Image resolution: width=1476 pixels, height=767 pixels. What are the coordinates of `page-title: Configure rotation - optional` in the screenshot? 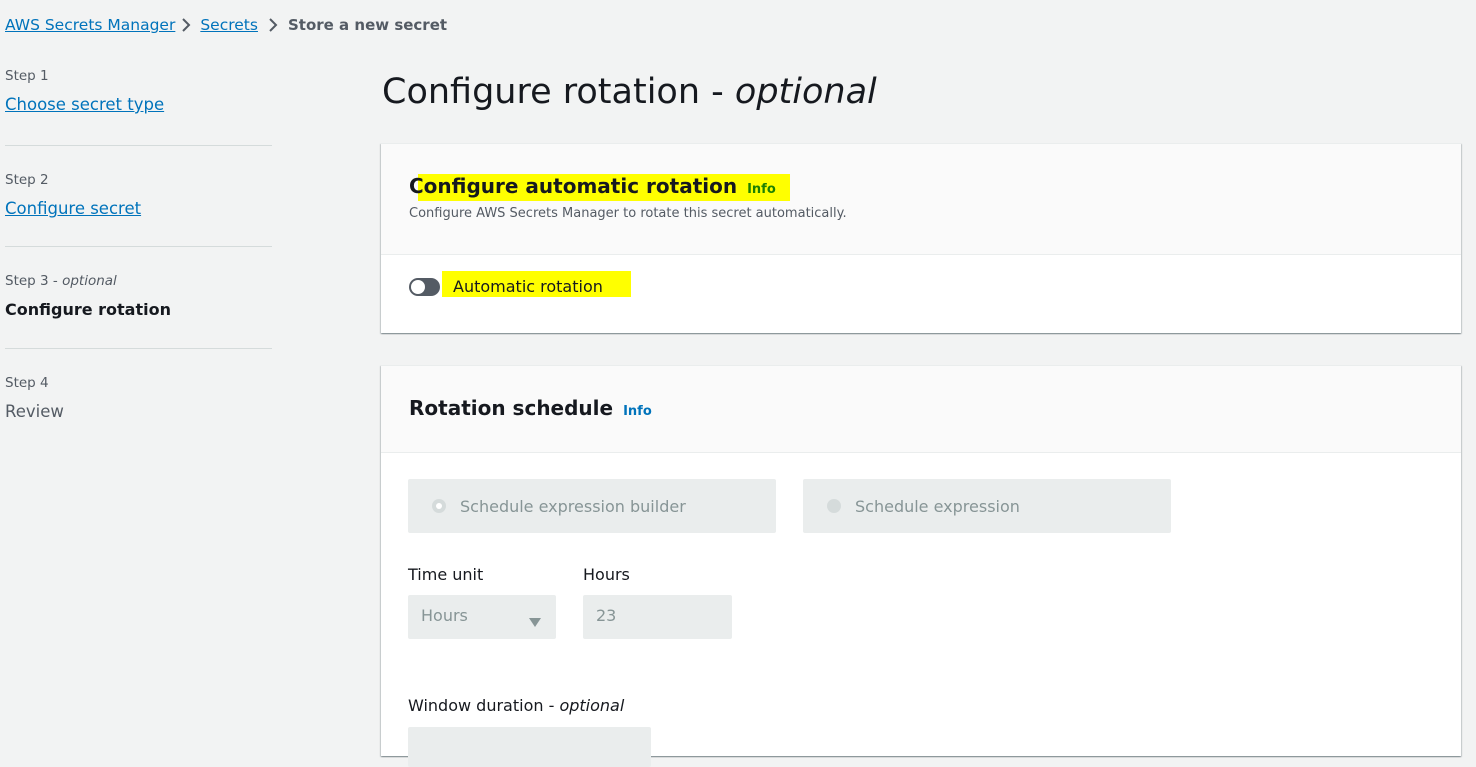 It's located at (629, 92).